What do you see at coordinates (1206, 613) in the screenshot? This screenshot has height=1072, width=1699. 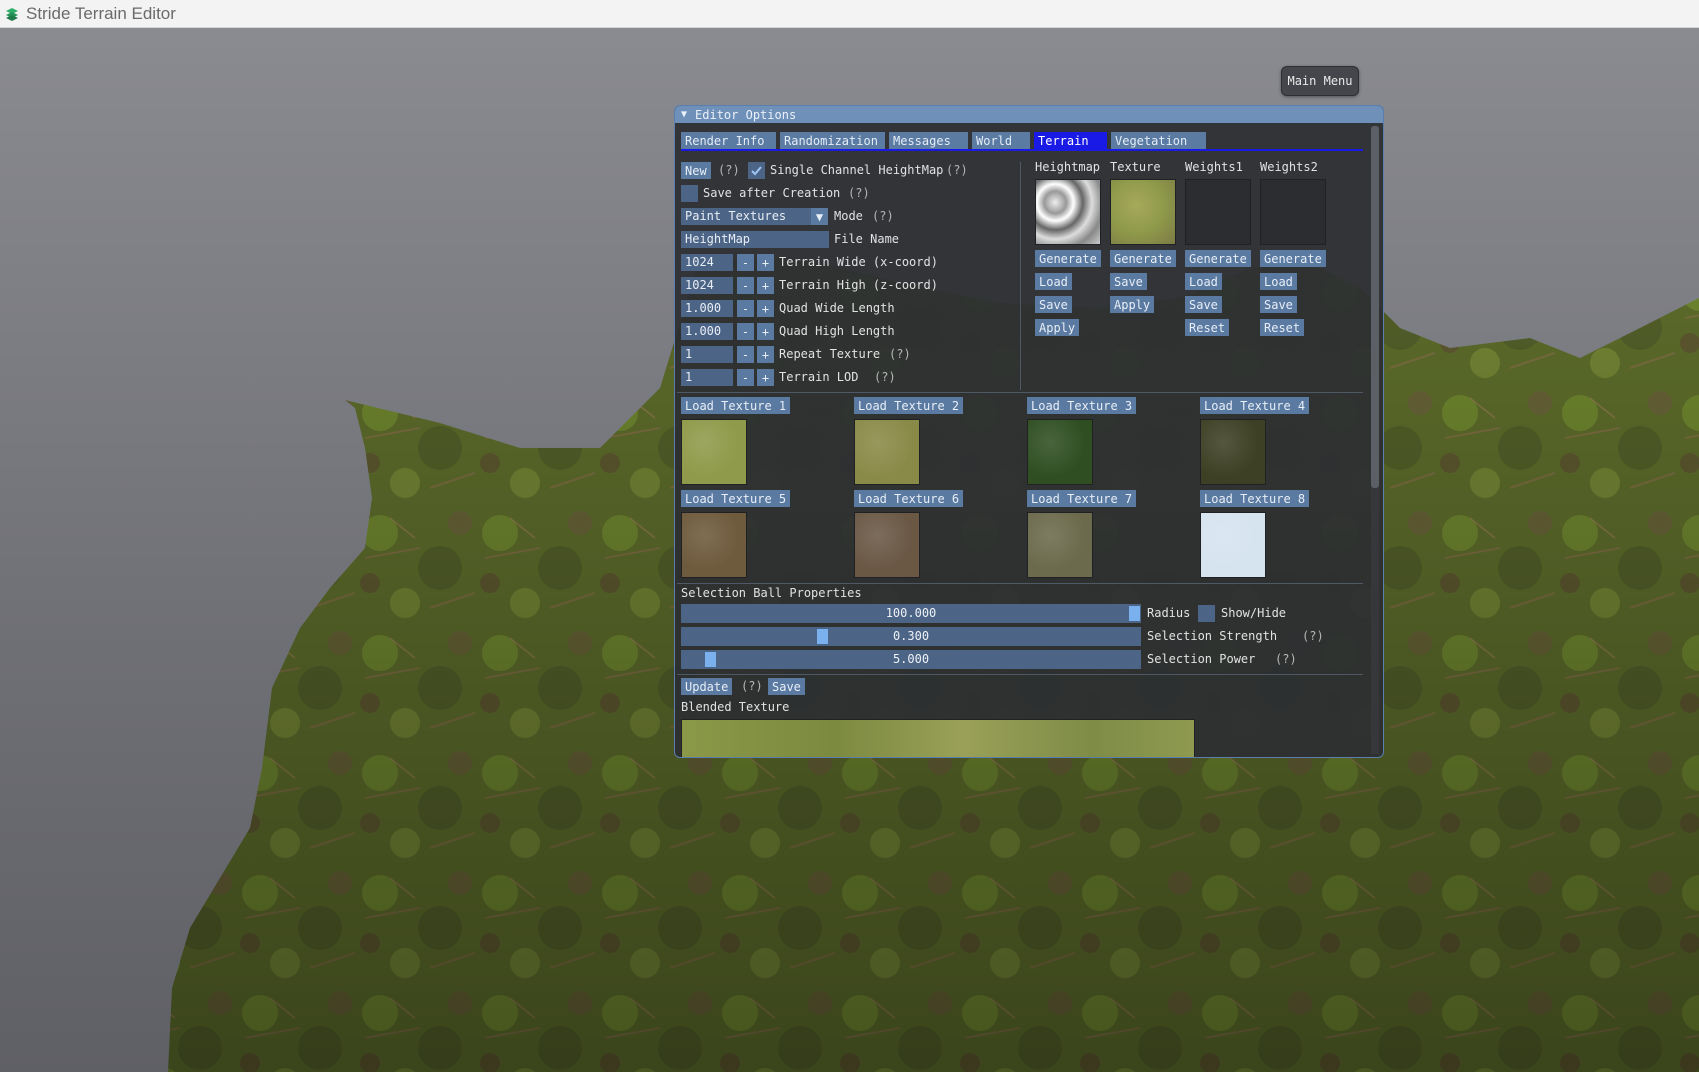 I see `show-hide-checkbox` at bounding box center [1206, 613].